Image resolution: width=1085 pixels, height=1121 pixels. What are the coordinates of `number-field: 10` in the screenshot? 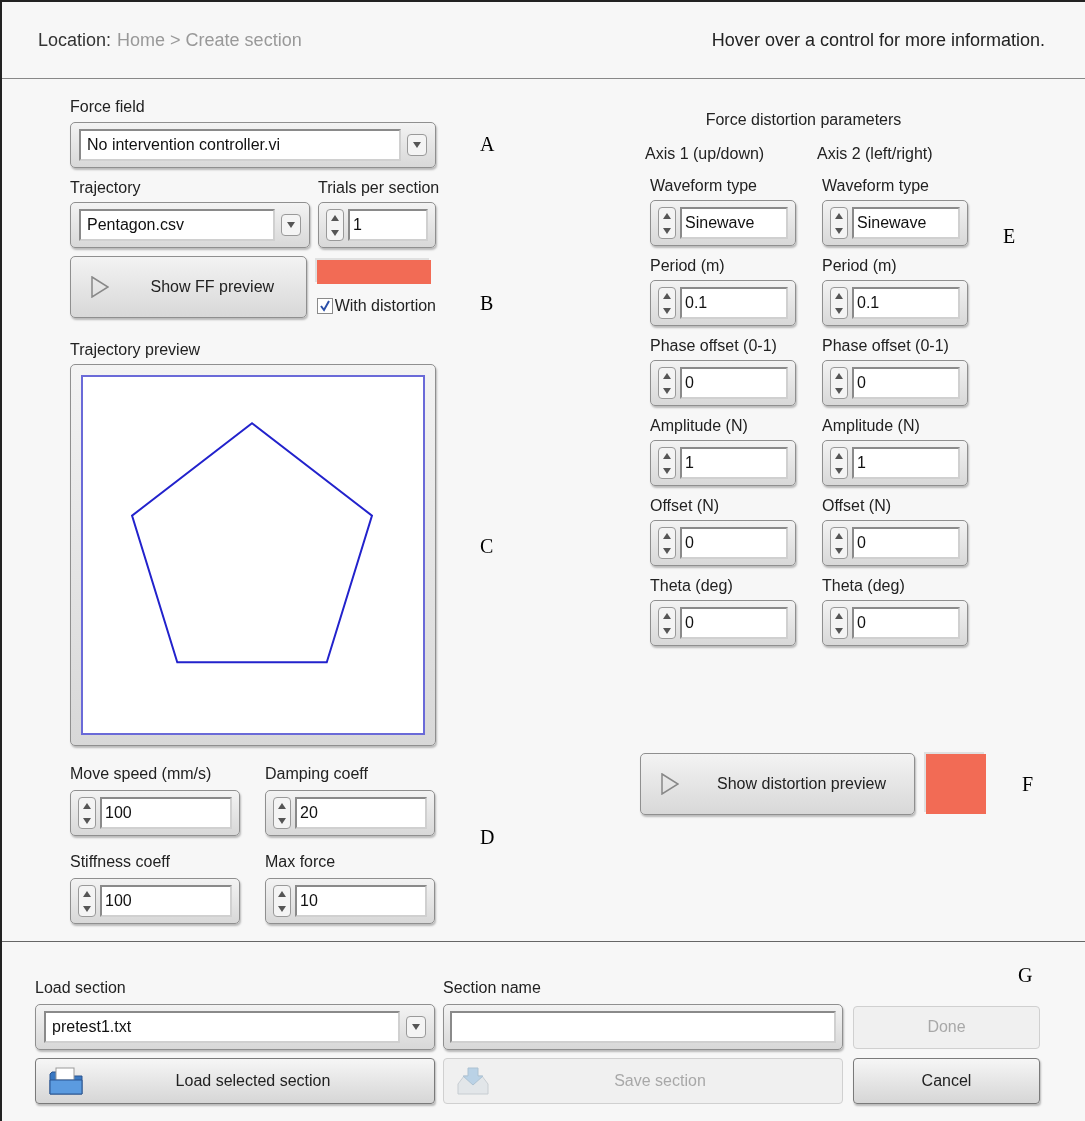 It's located at (350, 901).